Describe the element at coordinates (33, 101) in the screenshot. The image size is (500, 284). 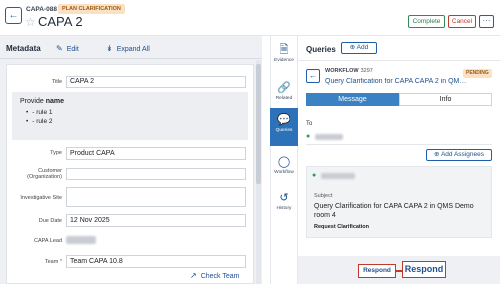
I see `description-heading-prefix: Provide` at that location.